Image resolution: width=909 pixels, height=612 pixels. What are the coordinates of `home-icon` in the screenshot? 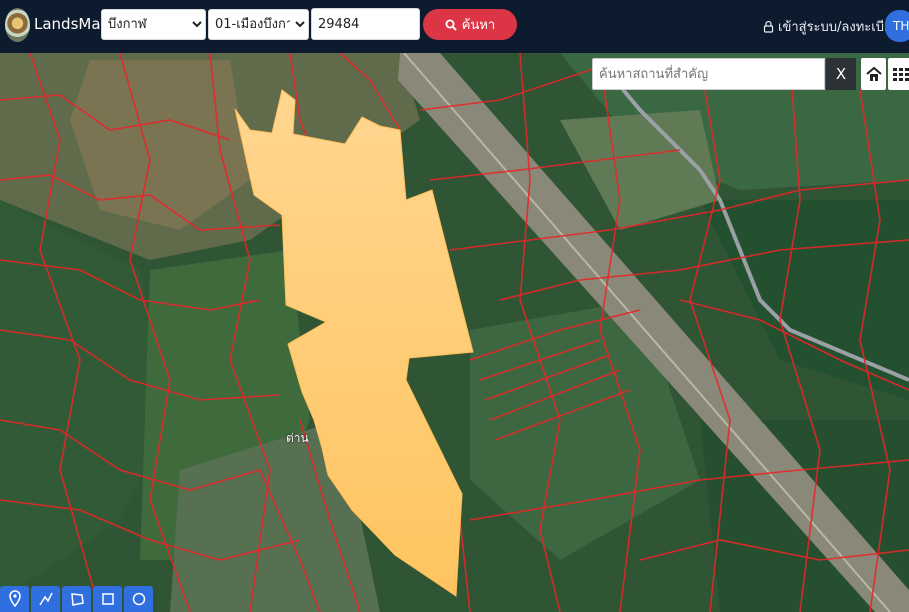 It's located at (873, 73).